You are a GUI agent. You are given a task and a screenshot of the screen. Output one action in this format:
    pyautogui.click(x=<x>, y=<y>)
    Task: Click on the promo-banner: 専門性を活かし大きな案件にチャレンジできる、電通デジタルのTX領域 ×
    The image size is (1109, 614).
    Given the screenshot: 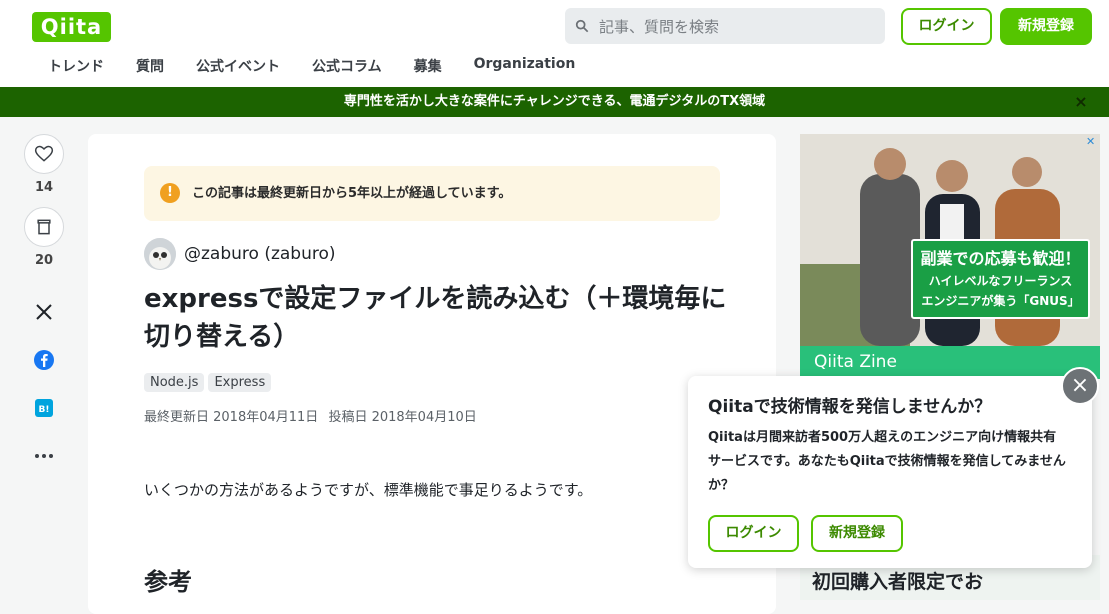 What is the action you would take?
    pyautogui.click(x=554, y=102)
    